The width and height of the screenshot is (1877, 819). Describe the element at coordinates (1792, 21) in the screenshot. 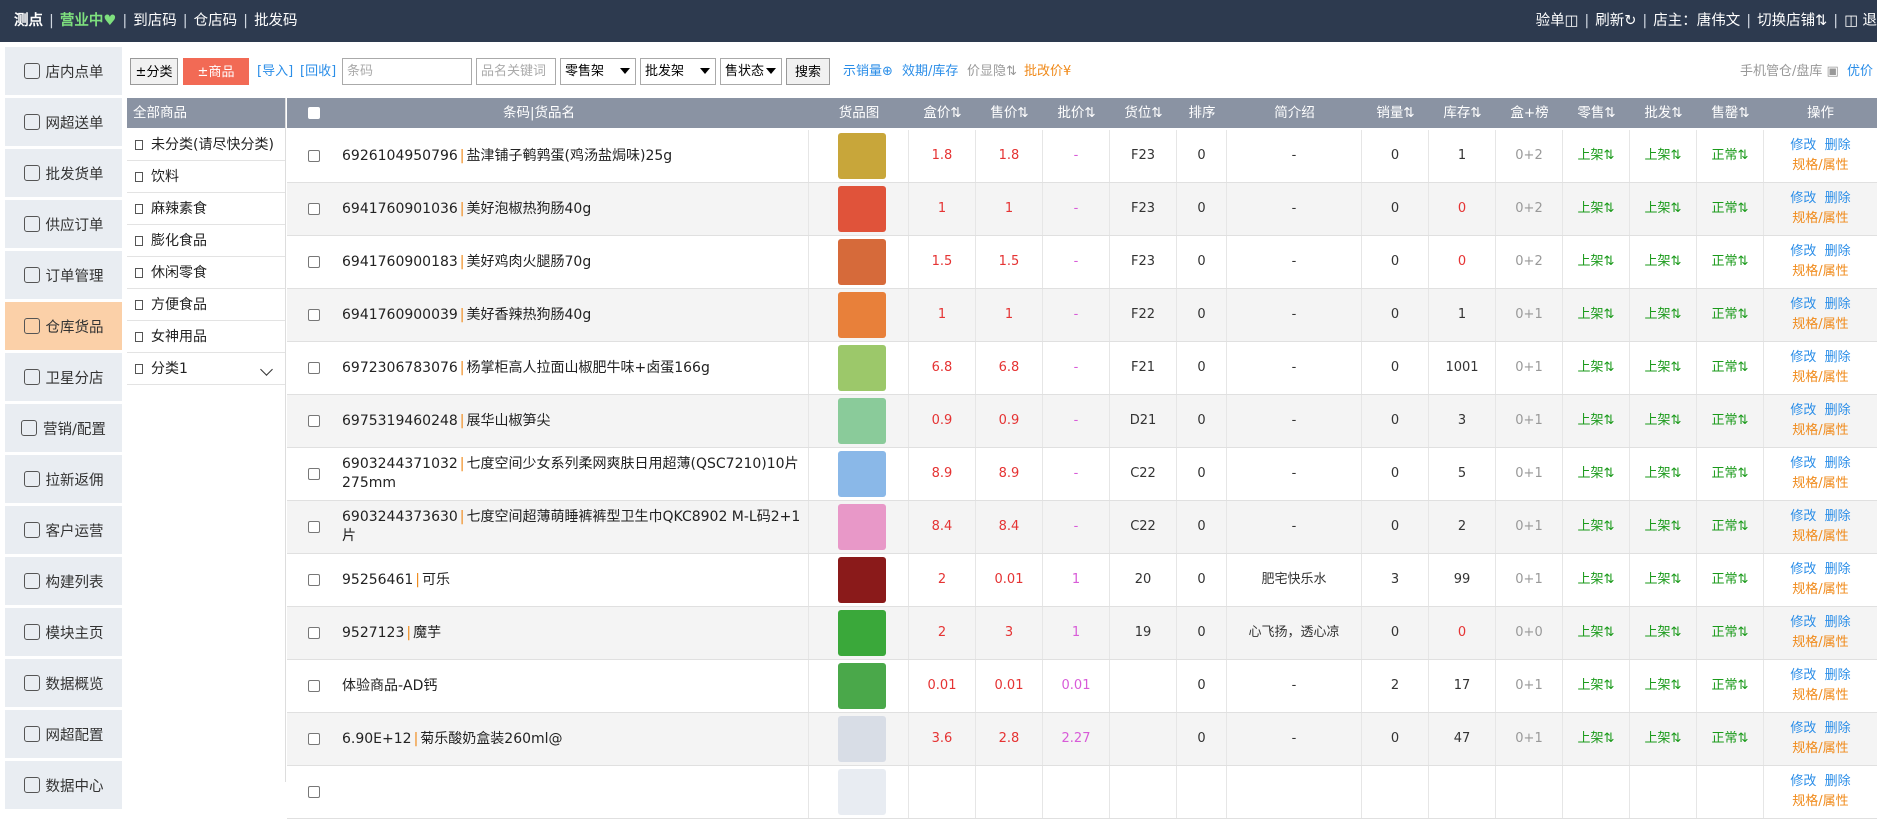

I see `switch-store-link: 切换店铺⇅` at that location.